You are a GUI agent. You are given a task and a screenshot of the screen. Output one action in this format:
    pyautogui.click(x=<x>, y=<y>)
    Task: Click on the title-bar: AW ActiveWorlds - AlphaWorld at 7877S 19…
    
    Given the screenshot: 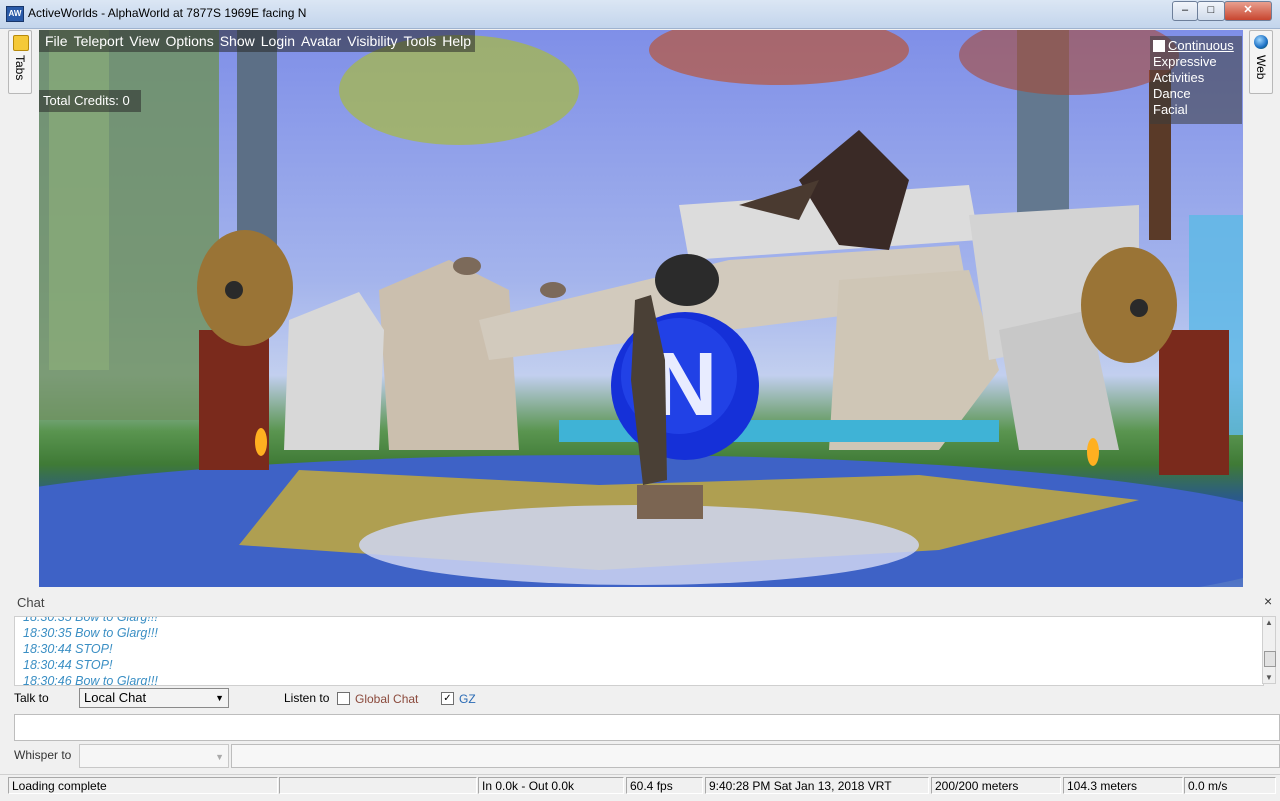 What is the action you would take?
    pyautogui.click(x=640, y=14)
    